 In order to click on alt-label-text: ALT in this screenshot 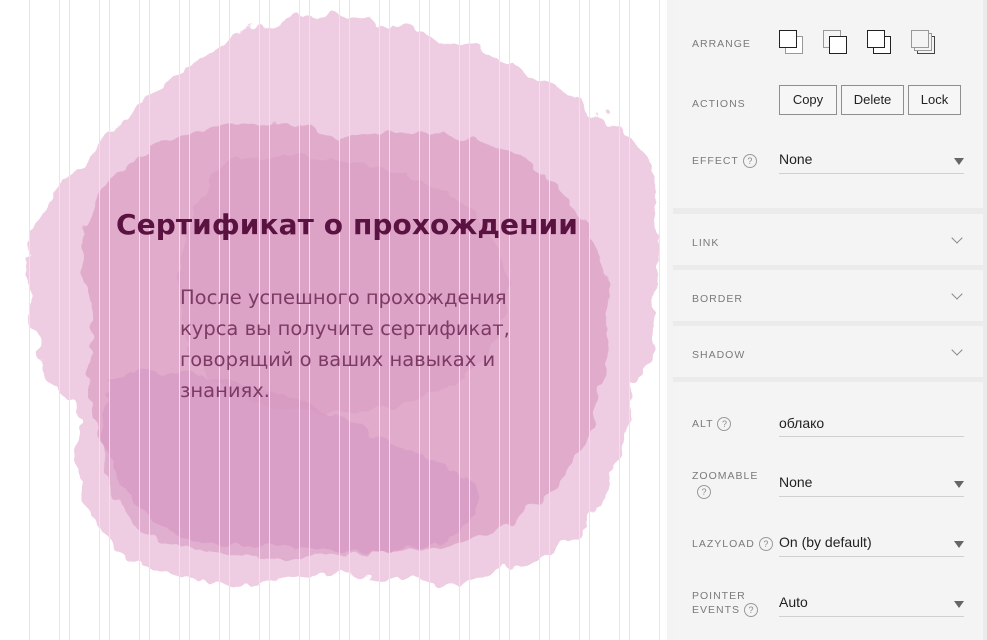, I will do `click(703, 424)`.